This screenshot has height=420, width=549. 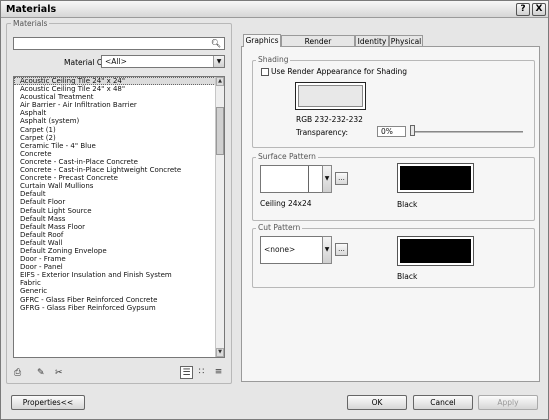 What do you see at coordinates (330, 96) in the screenshot?
I see `shading-color-swatch` at bounding box center [330, 96].